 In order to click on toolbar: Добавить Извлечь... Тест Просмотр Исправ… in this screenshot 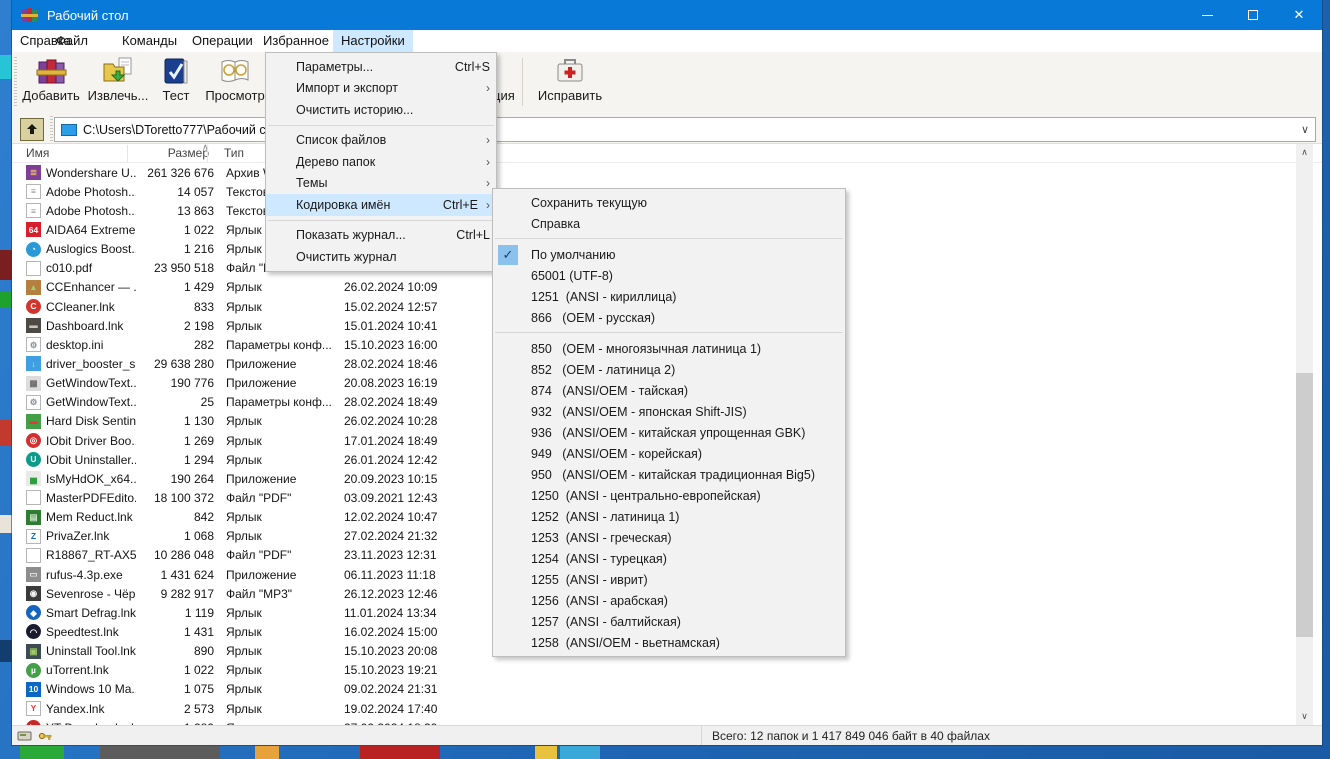, I will do `click(667, 98)`.